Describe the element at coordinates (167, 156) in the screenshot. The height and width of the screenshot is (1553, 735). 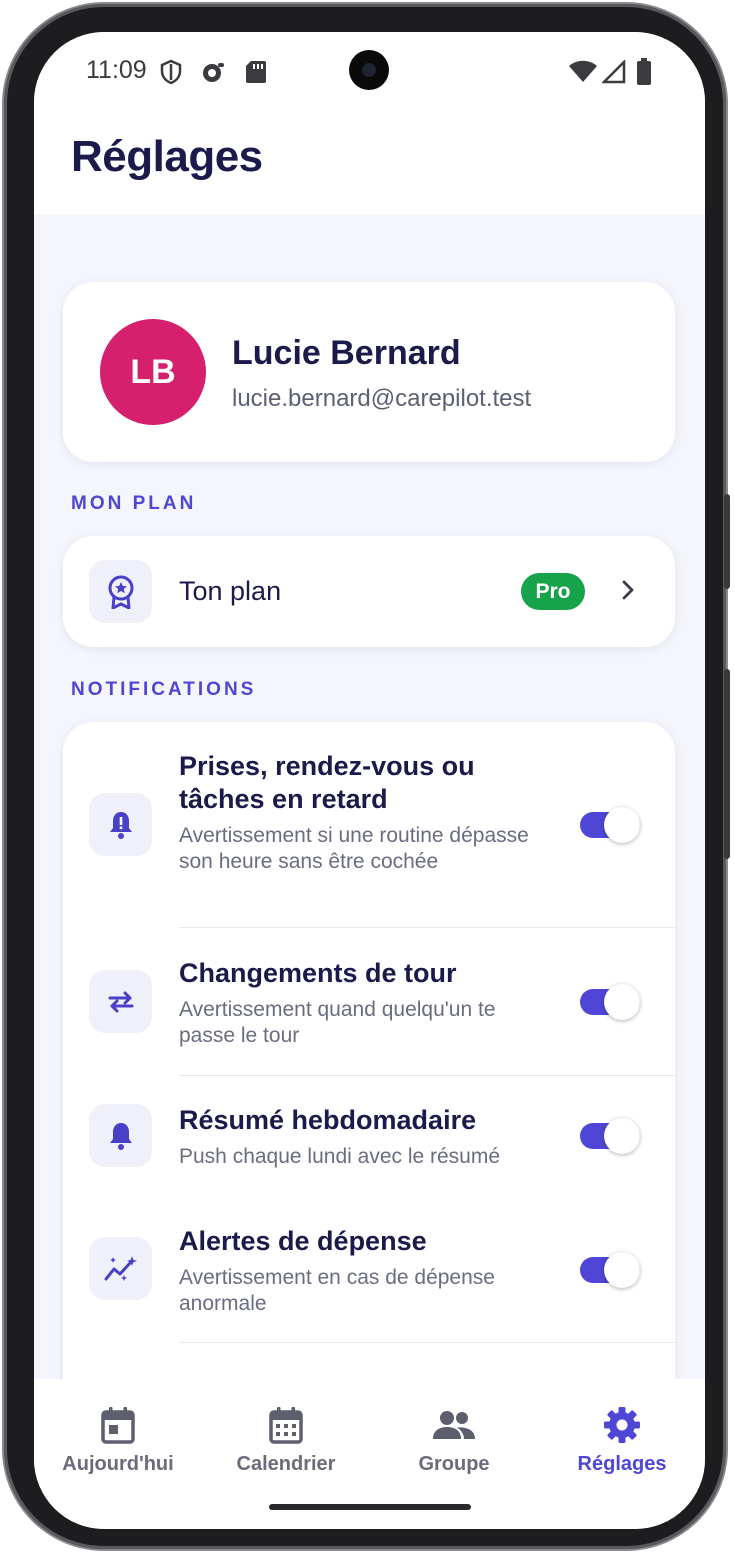
I see `page-title: Réglages` at that location.